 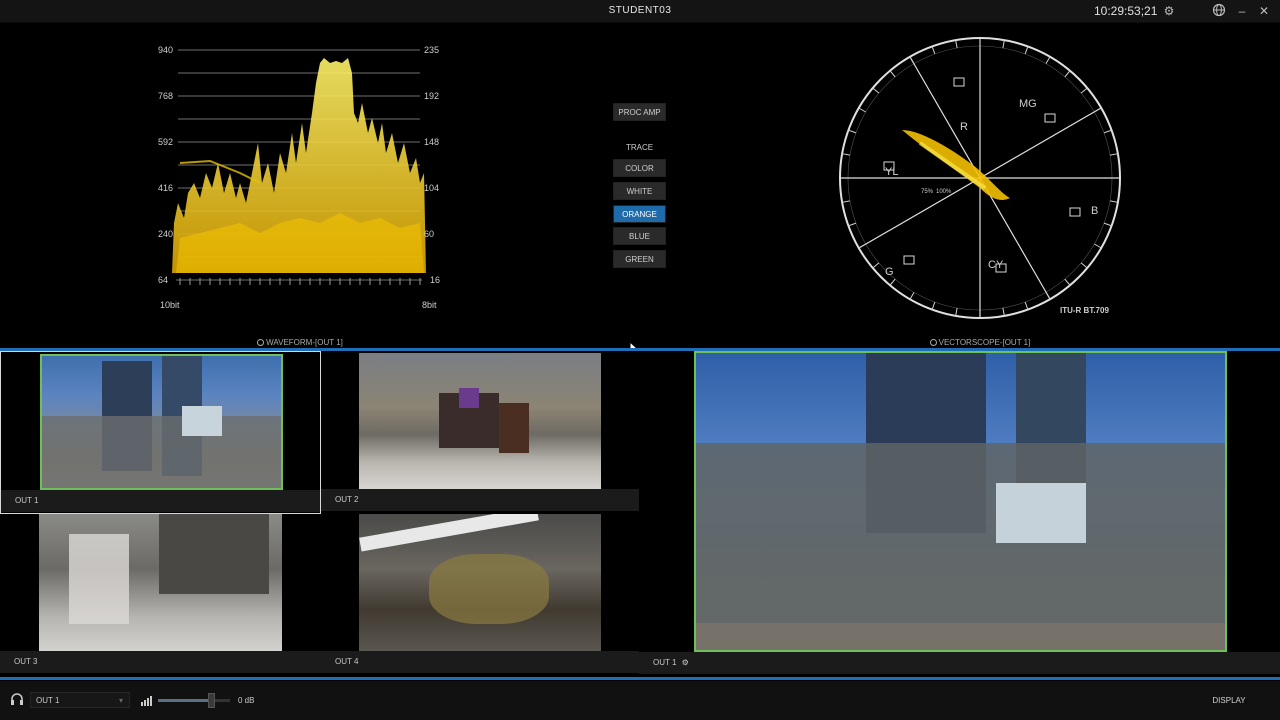 What do you see at coordinates (435, 280) in the screenshot?
I see `waveform-right-scale-5: 16` at bounding box center [435, 280].